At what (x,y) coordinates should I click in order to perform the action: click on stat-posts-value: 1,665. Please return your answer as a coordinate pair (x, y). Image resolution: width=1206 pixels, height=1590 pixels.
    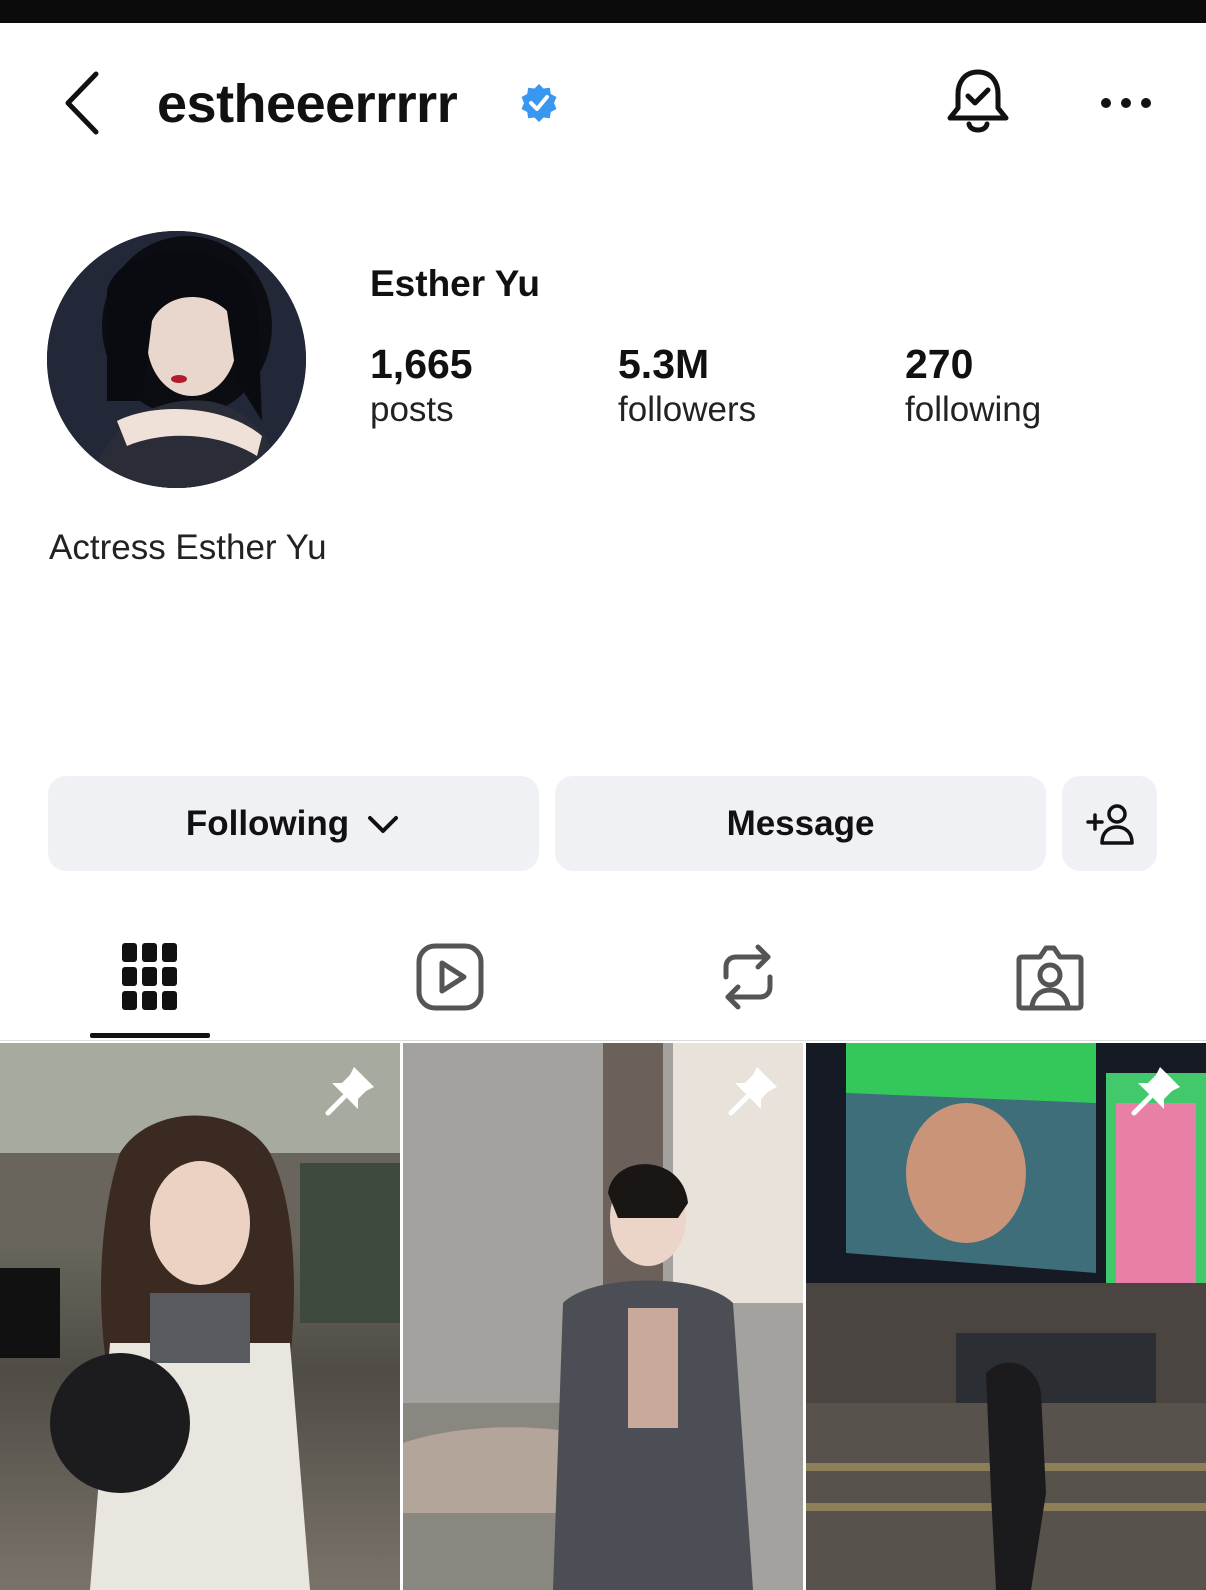
    Looking at the image, I should click on (421, 364).